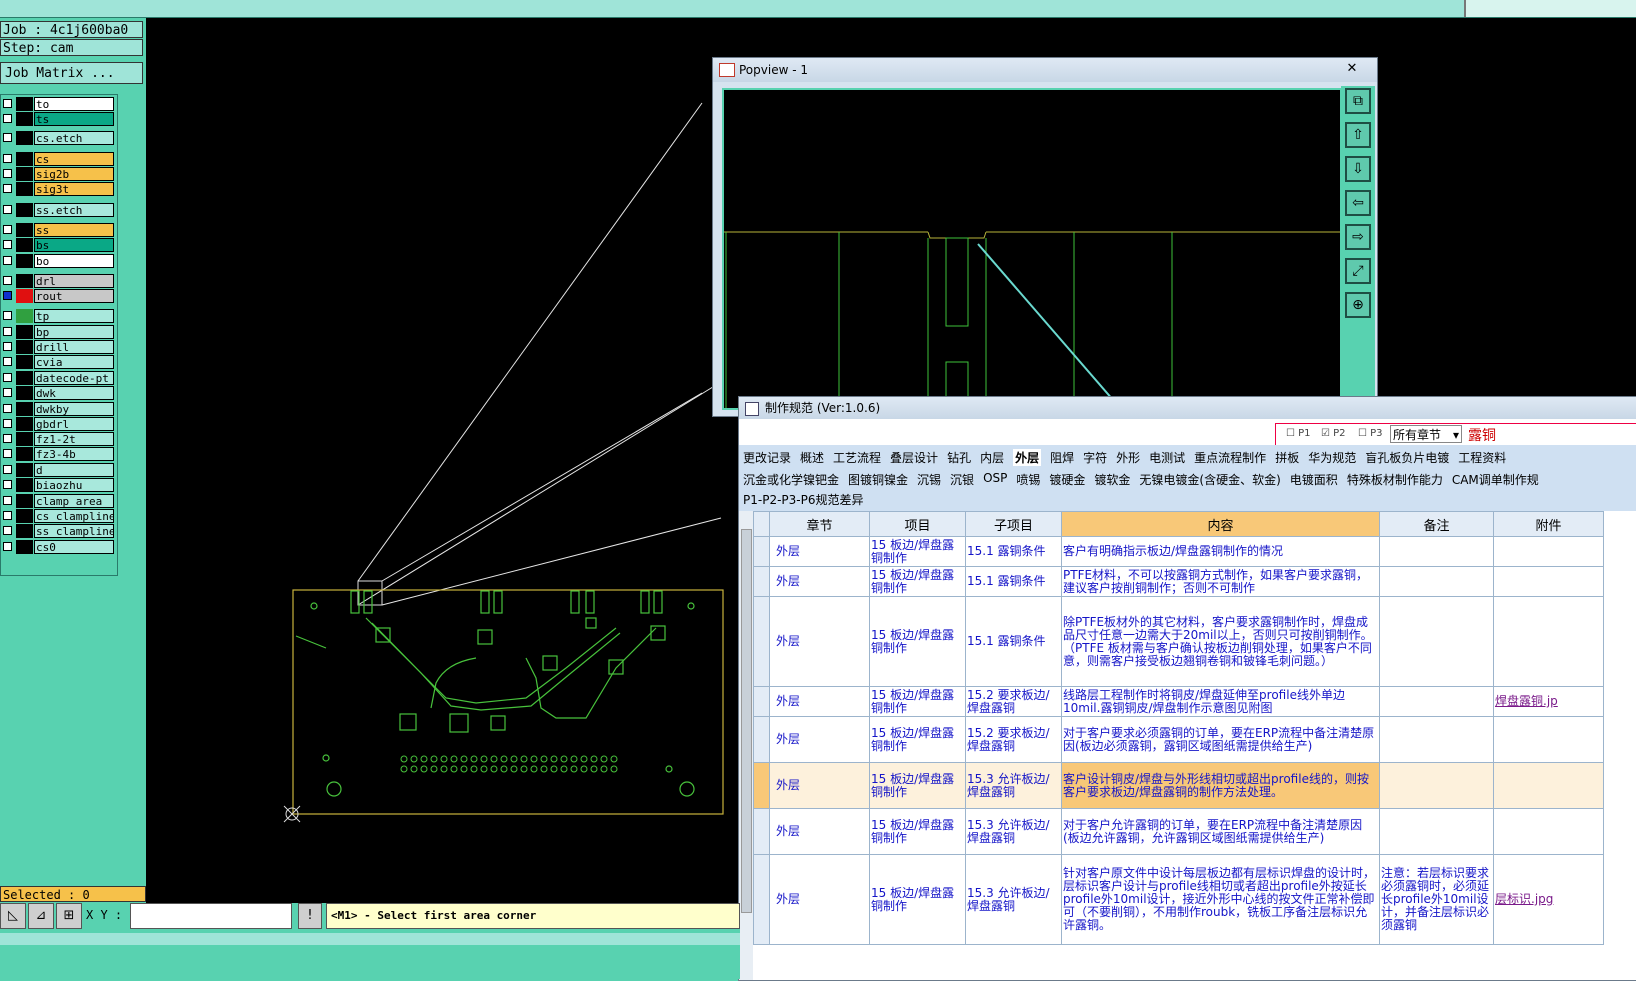  What do you see at coordinates (1095, 457) in the screenshot?
I see `chapter-tab: 字符` at bounding box center [1095, 457].